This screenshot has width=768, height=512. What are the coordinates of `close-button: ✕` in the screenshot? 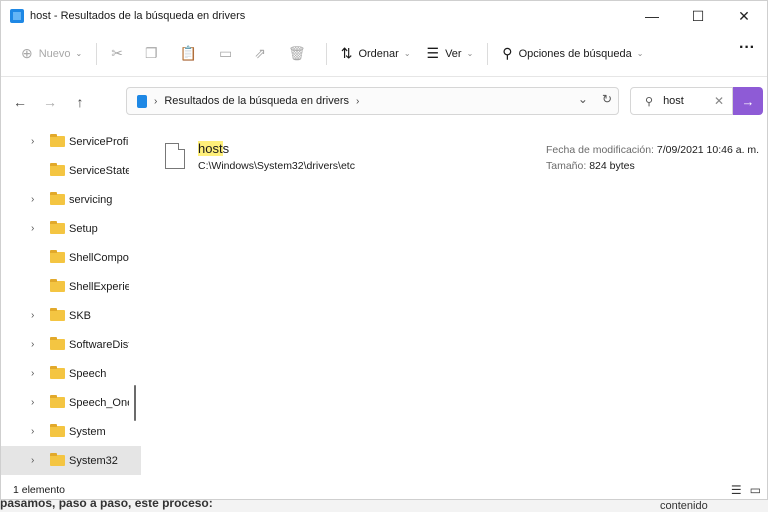 It's located at (744, 16).